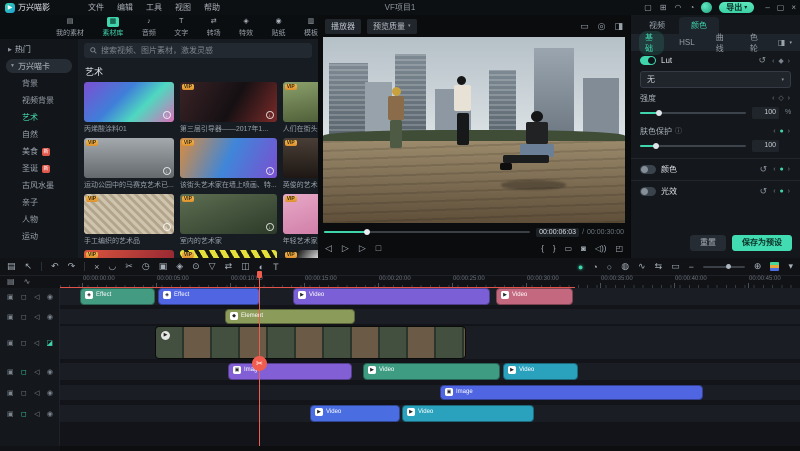 Image resolution: width=800 pixels, height=451 pixels. Describe the element at coordinates (678, 131) in the screenshot. I see `info-icon: ⓘ` at that location.